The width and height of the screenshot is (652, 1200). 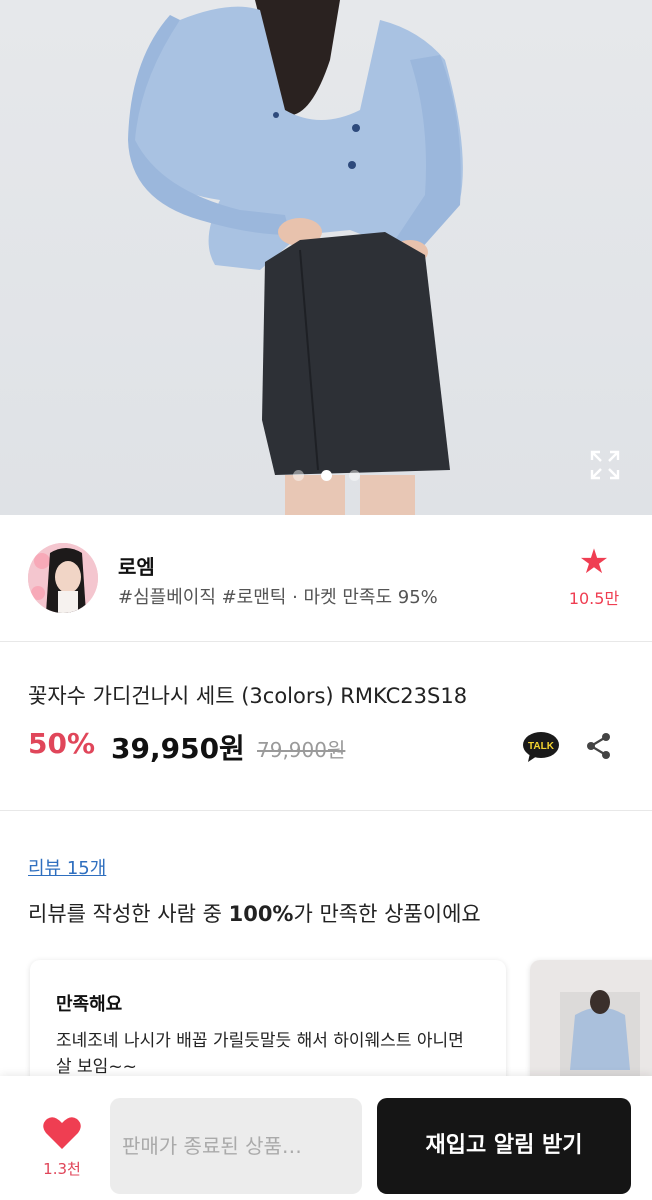 What do you see at coordinates (67, 867) in the screenshot?
I see `review-count-link: 리뷰 15개` at bounding box center [67, 867].